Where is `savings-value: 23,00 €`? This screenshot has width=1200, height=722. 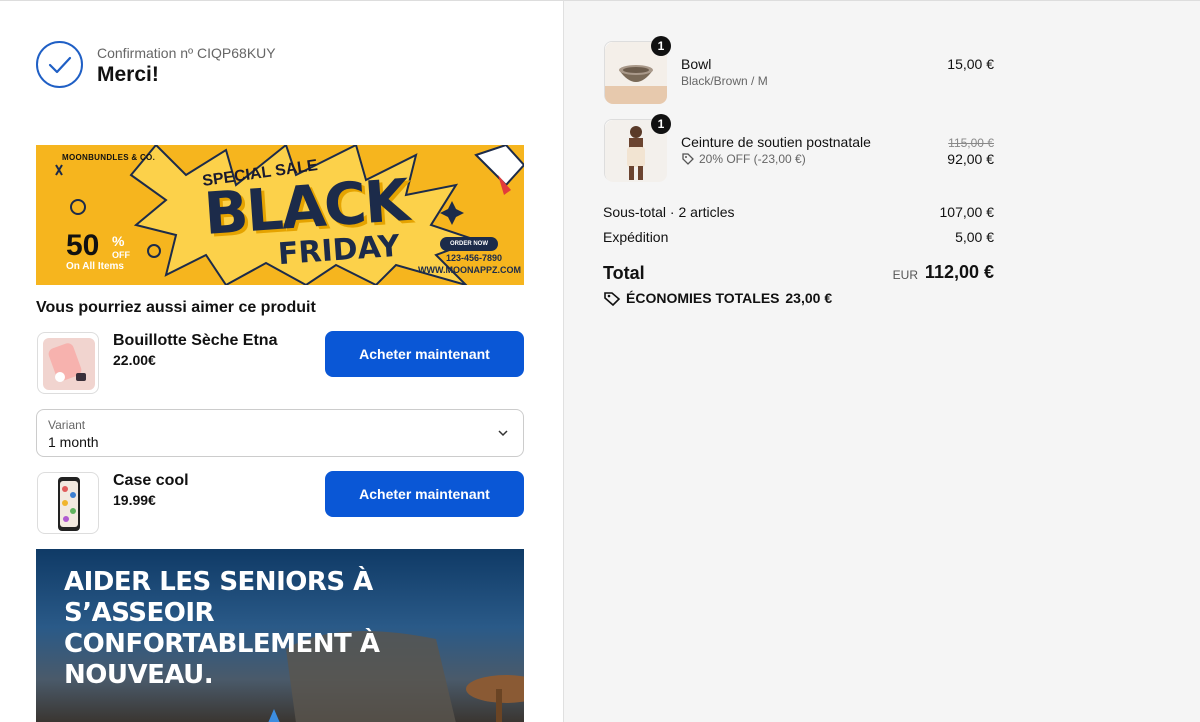
savings-value: 23,00 € is located at coordinates (809, 298).